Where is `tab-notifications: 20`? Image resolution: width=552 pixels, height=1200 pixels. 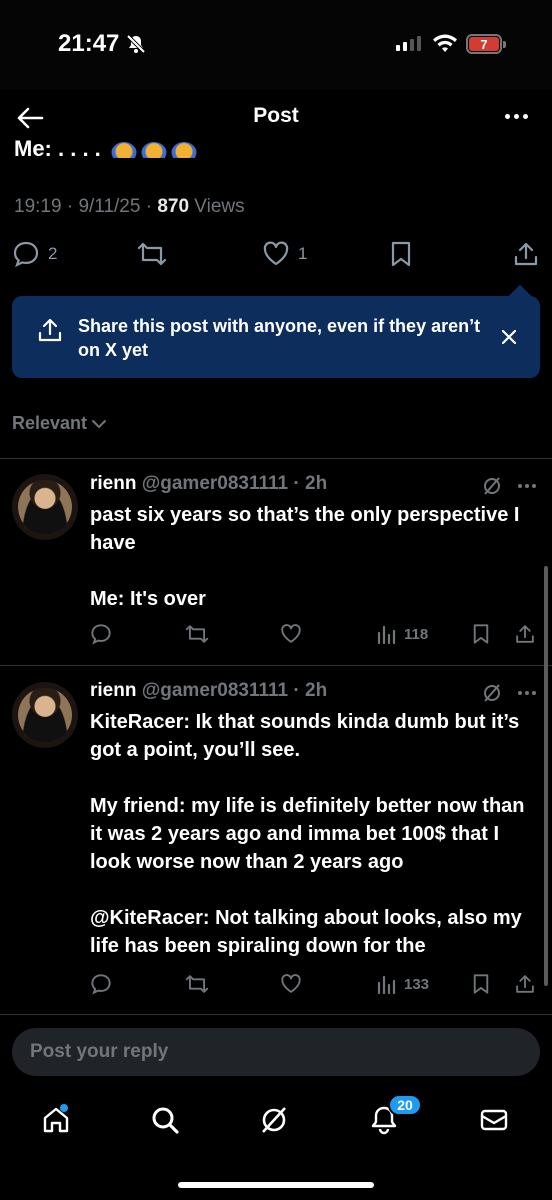 tab-notifications: 20 is located at coordinates (392, 1117).